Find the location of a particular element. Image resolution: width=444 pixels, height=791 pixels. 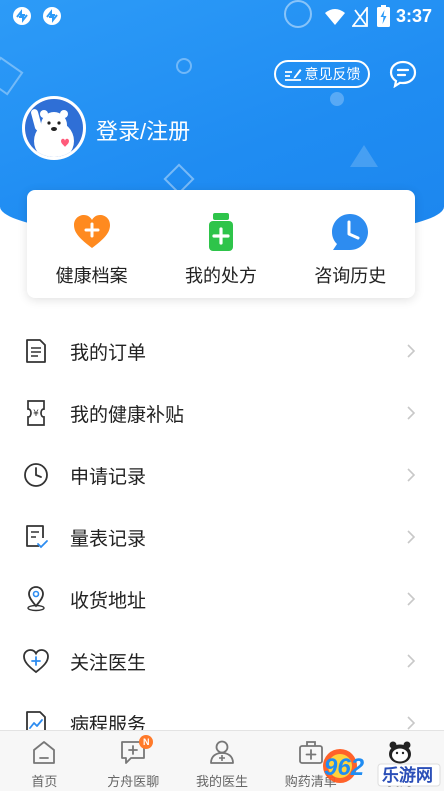

new-badge: N is located at coordinates (146, 742).